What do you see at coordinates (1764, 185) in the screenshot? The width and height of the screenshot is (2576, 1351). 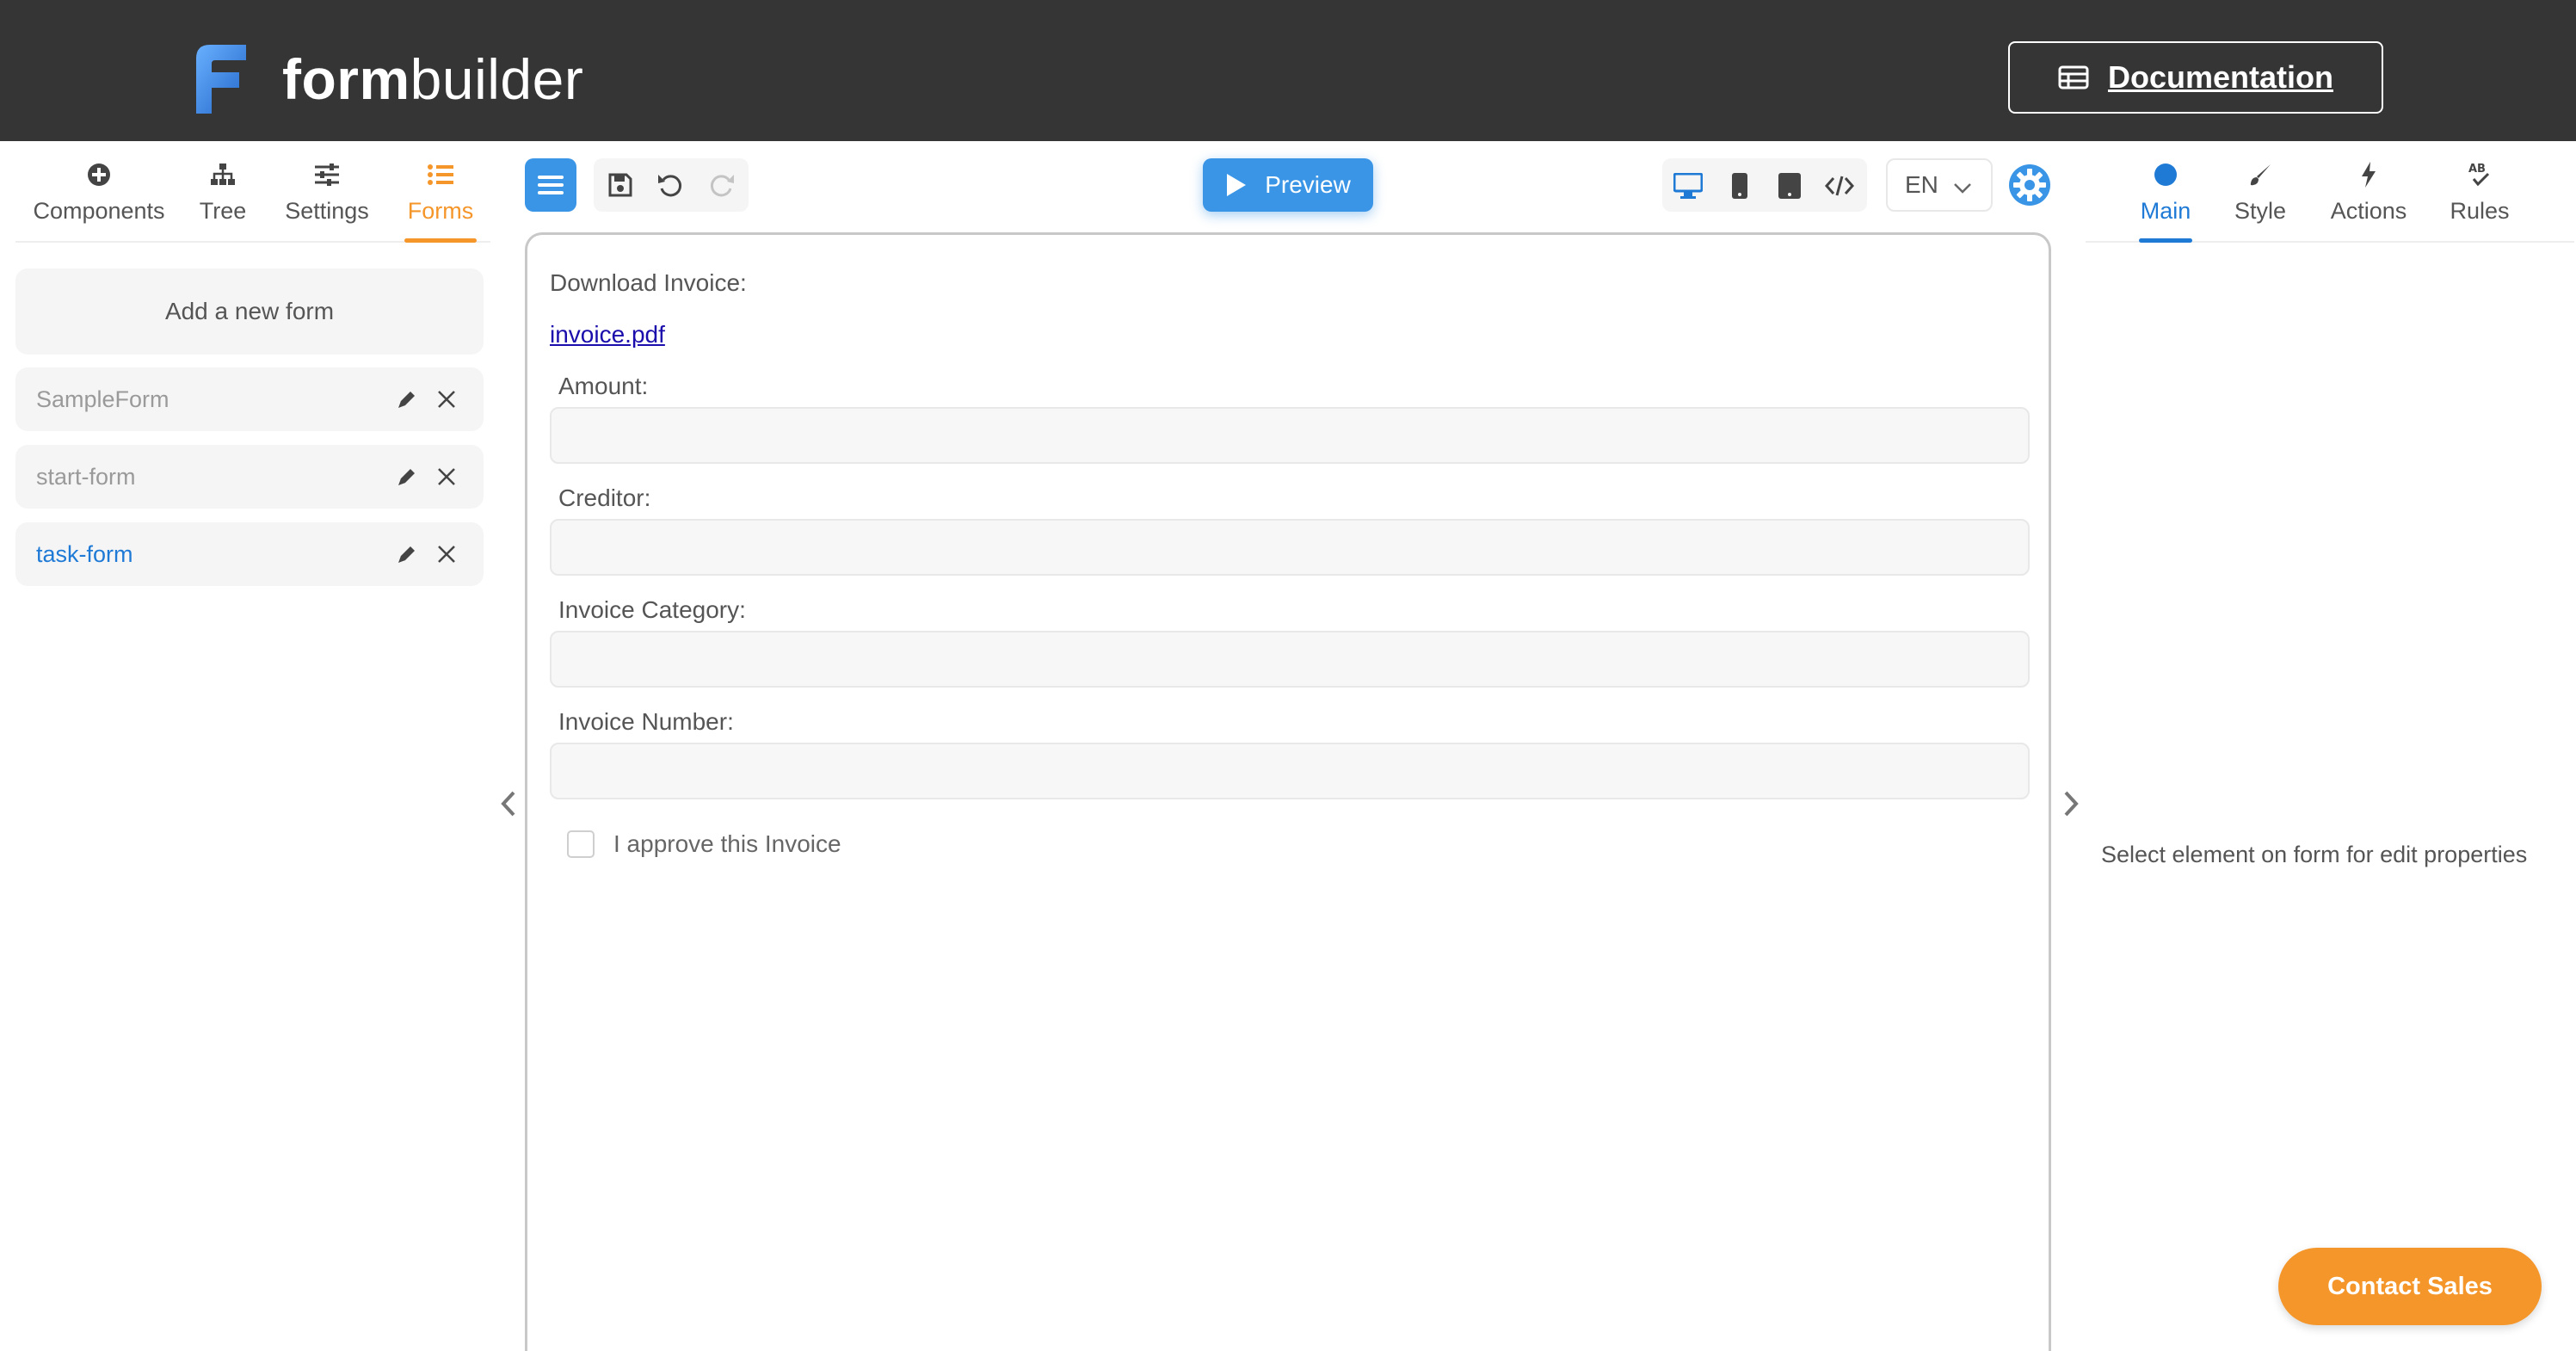 I see `device-switcher` at bounding box center [1764, 185].